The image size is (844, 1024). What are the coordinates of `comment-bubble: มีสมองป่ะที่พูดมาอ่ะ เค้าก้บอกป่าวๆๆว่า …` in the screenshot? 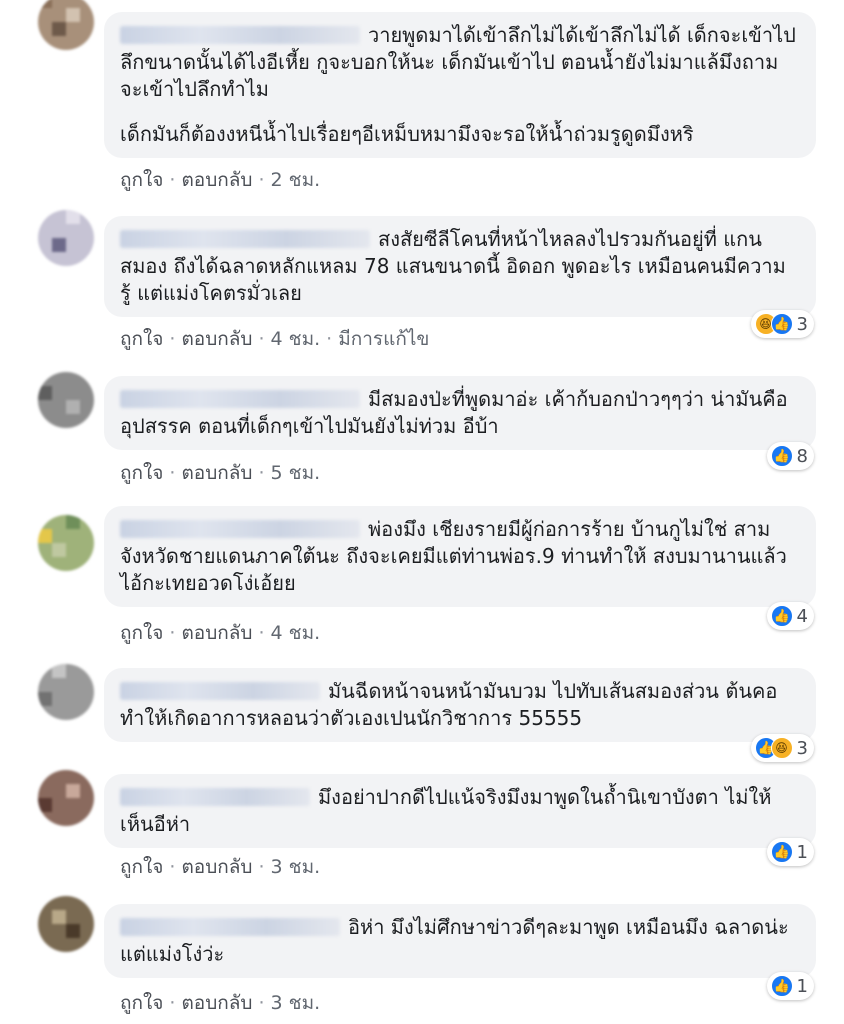 It's located at (460, 413).